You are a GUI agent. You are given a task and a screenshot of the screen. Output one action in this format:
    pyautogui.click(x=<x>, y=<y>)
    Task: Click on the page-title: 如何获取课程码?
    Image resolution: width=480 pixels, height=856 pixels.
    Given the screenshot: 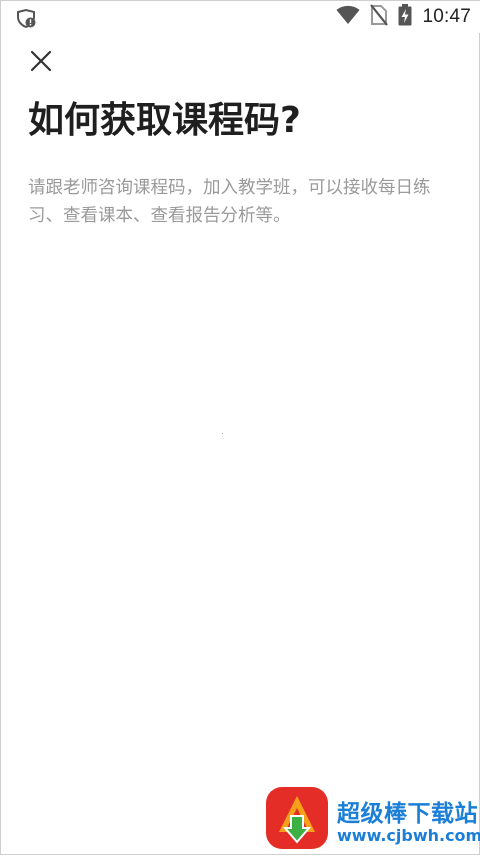 What is the action you would take?
    pyautogui.click(x=164, y=120)
    